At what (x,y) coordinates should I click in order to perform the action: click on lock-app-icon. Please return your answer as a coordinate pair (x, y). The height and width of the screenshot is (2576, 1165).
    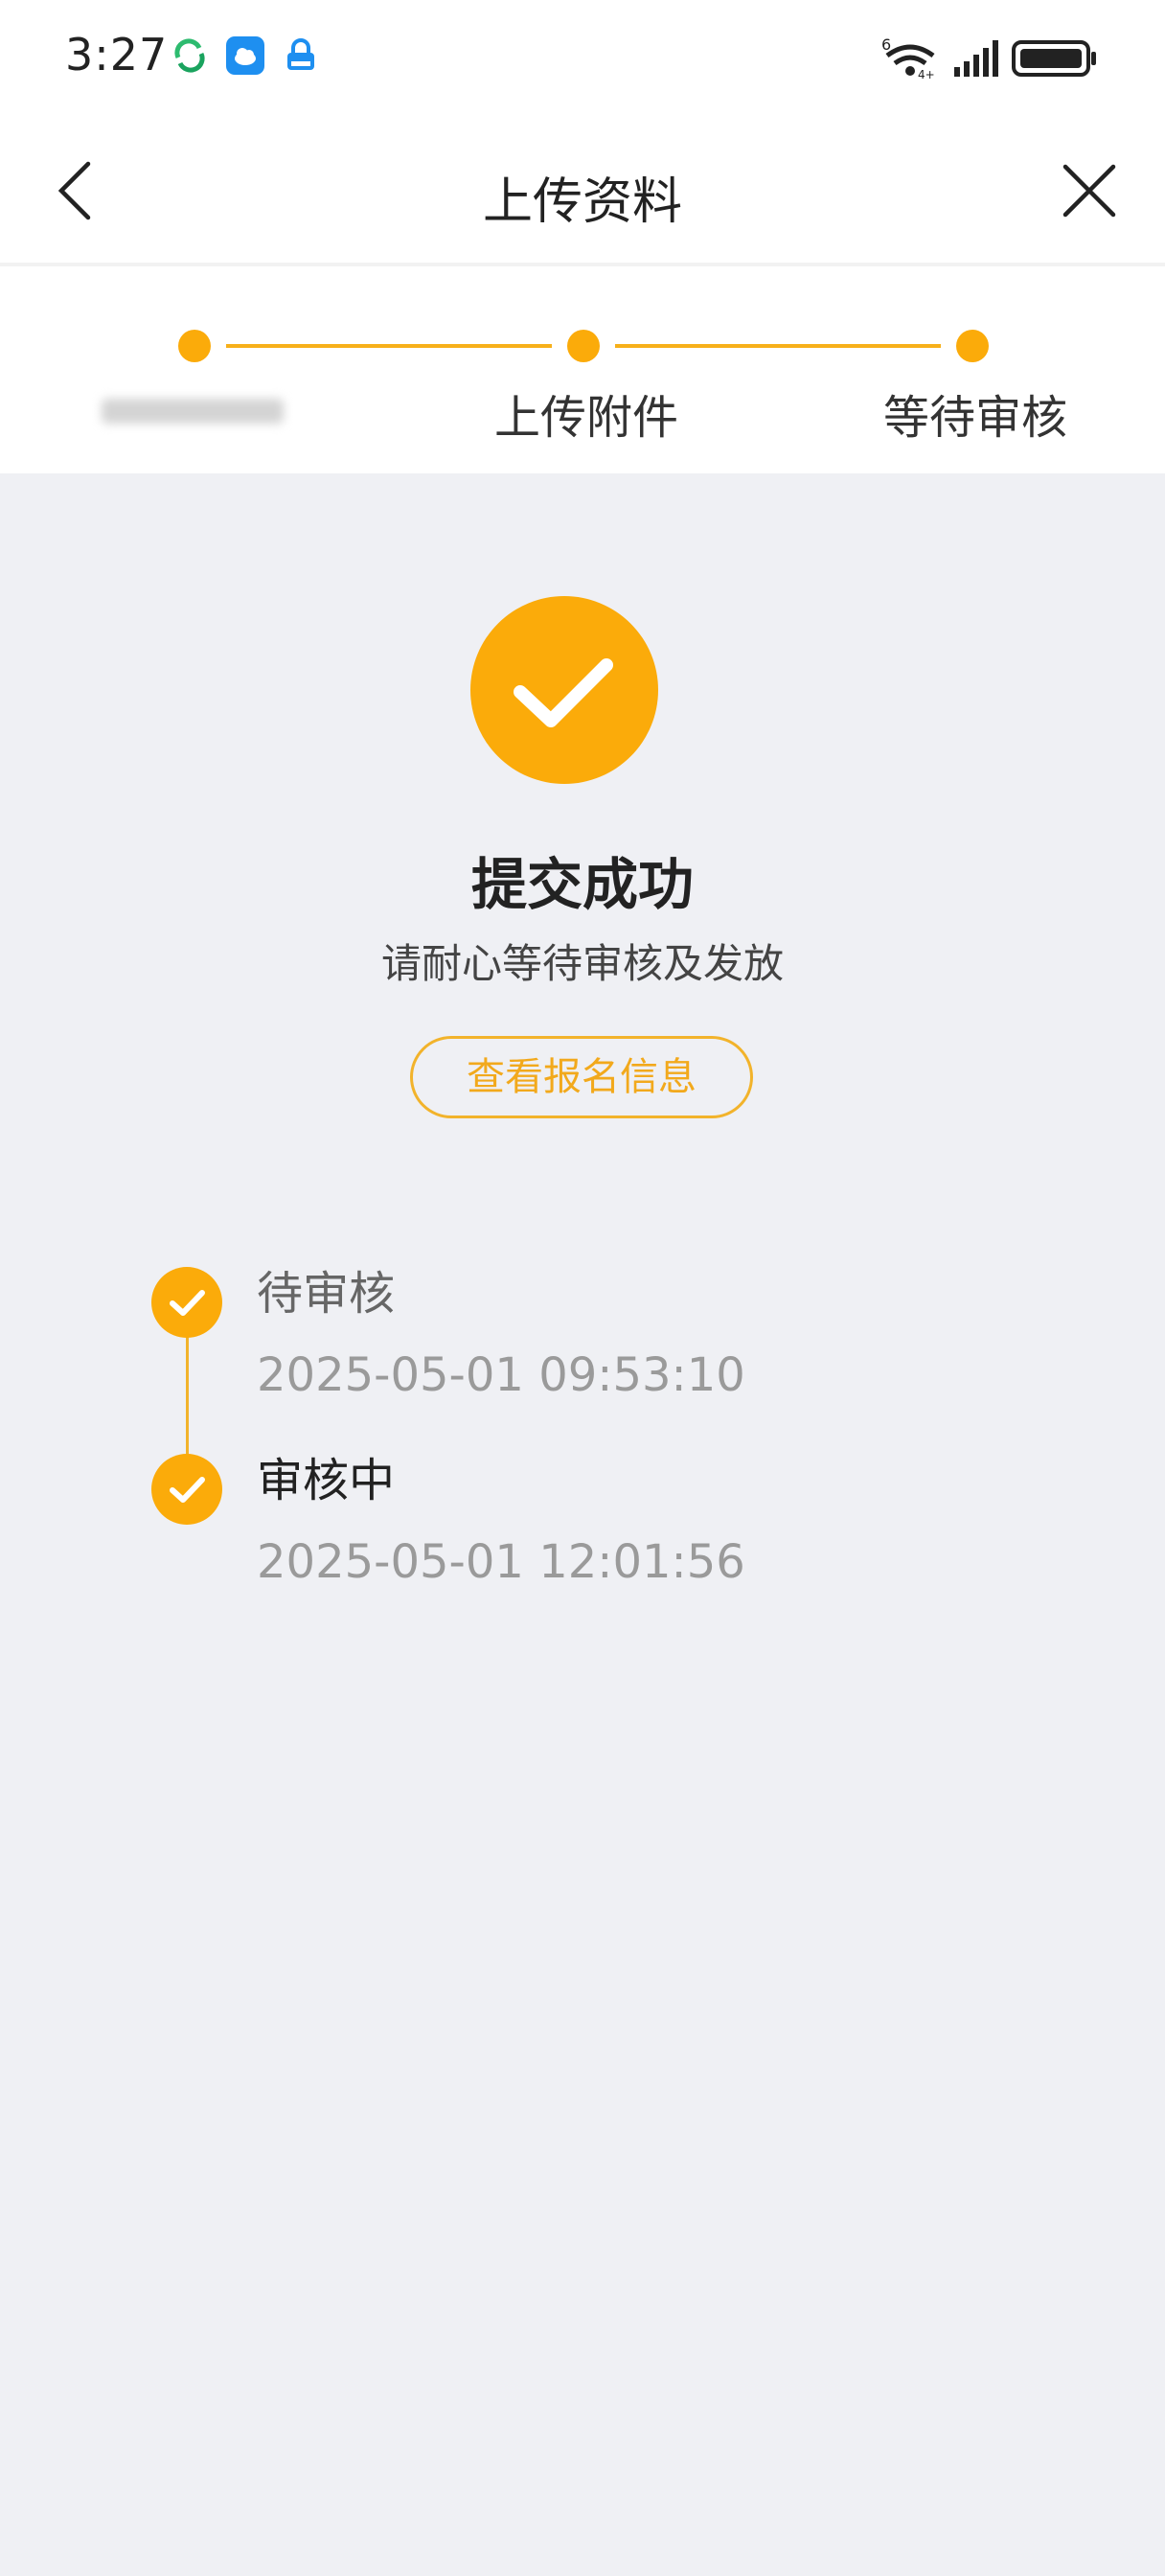
    Looking at the image, I should click on (301, 55).